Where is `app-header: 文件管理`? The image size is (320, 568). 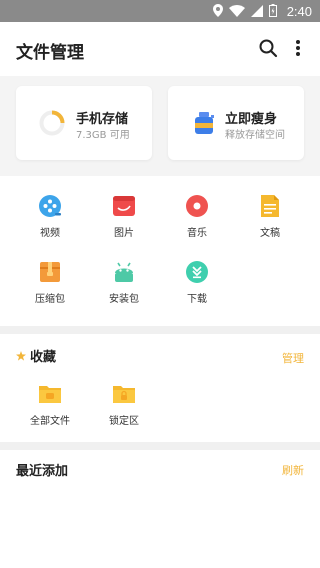 app-header: 文件管理 is located at coordinates (160, 49).